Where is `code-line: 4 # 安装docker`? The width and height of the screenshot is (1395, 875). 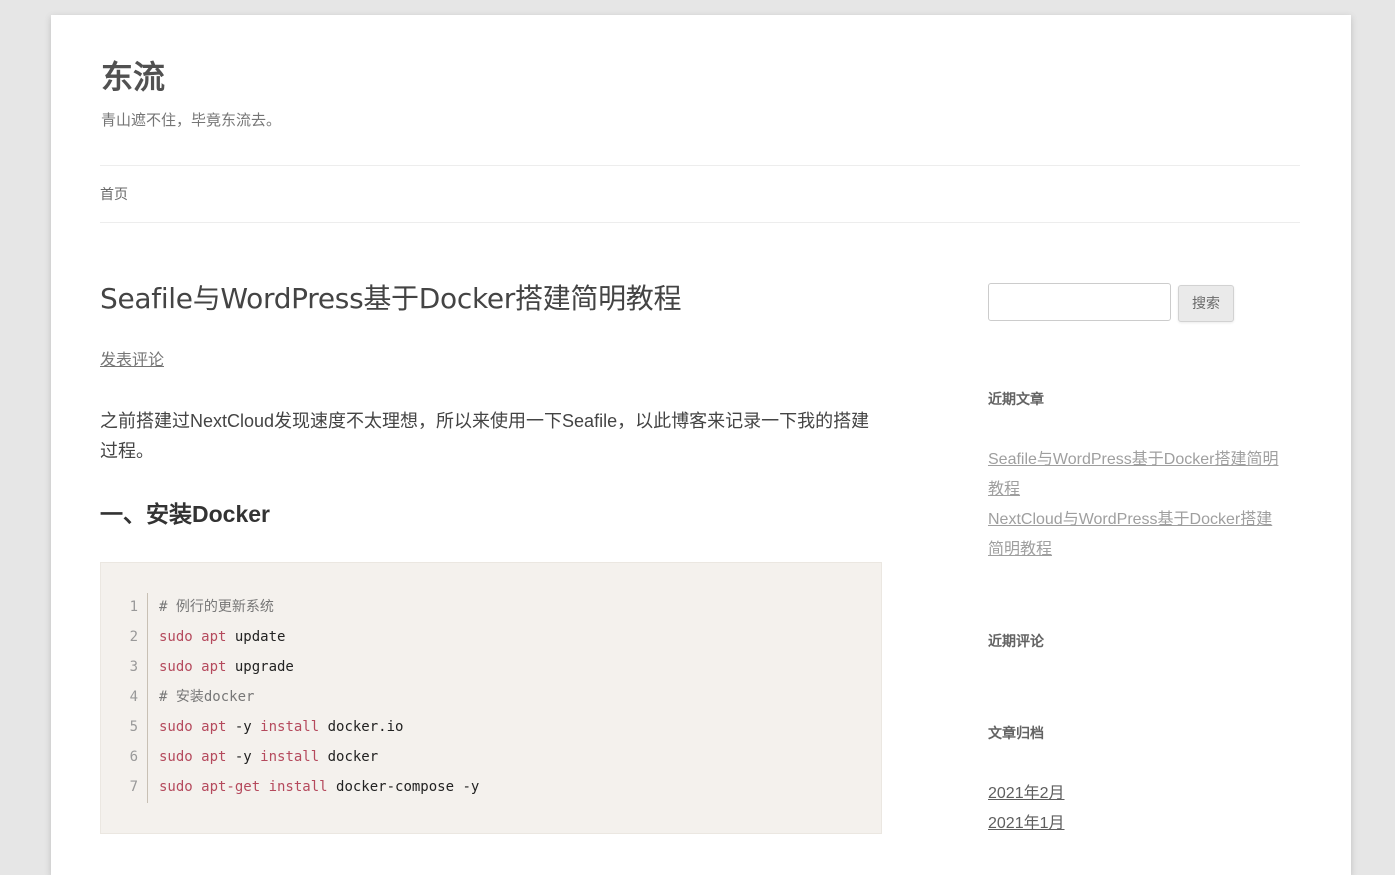 code-line: 4 # 安装docker is located at coordinates (491, 697).